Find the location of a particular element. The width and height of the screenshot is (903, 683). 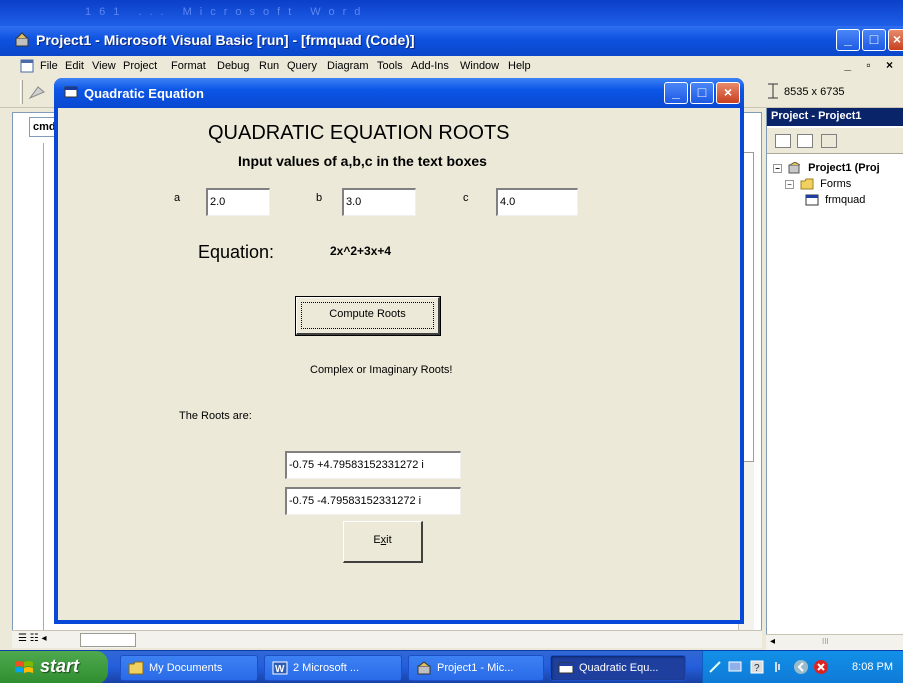

label-a: a is located at coordinates (177, 198).